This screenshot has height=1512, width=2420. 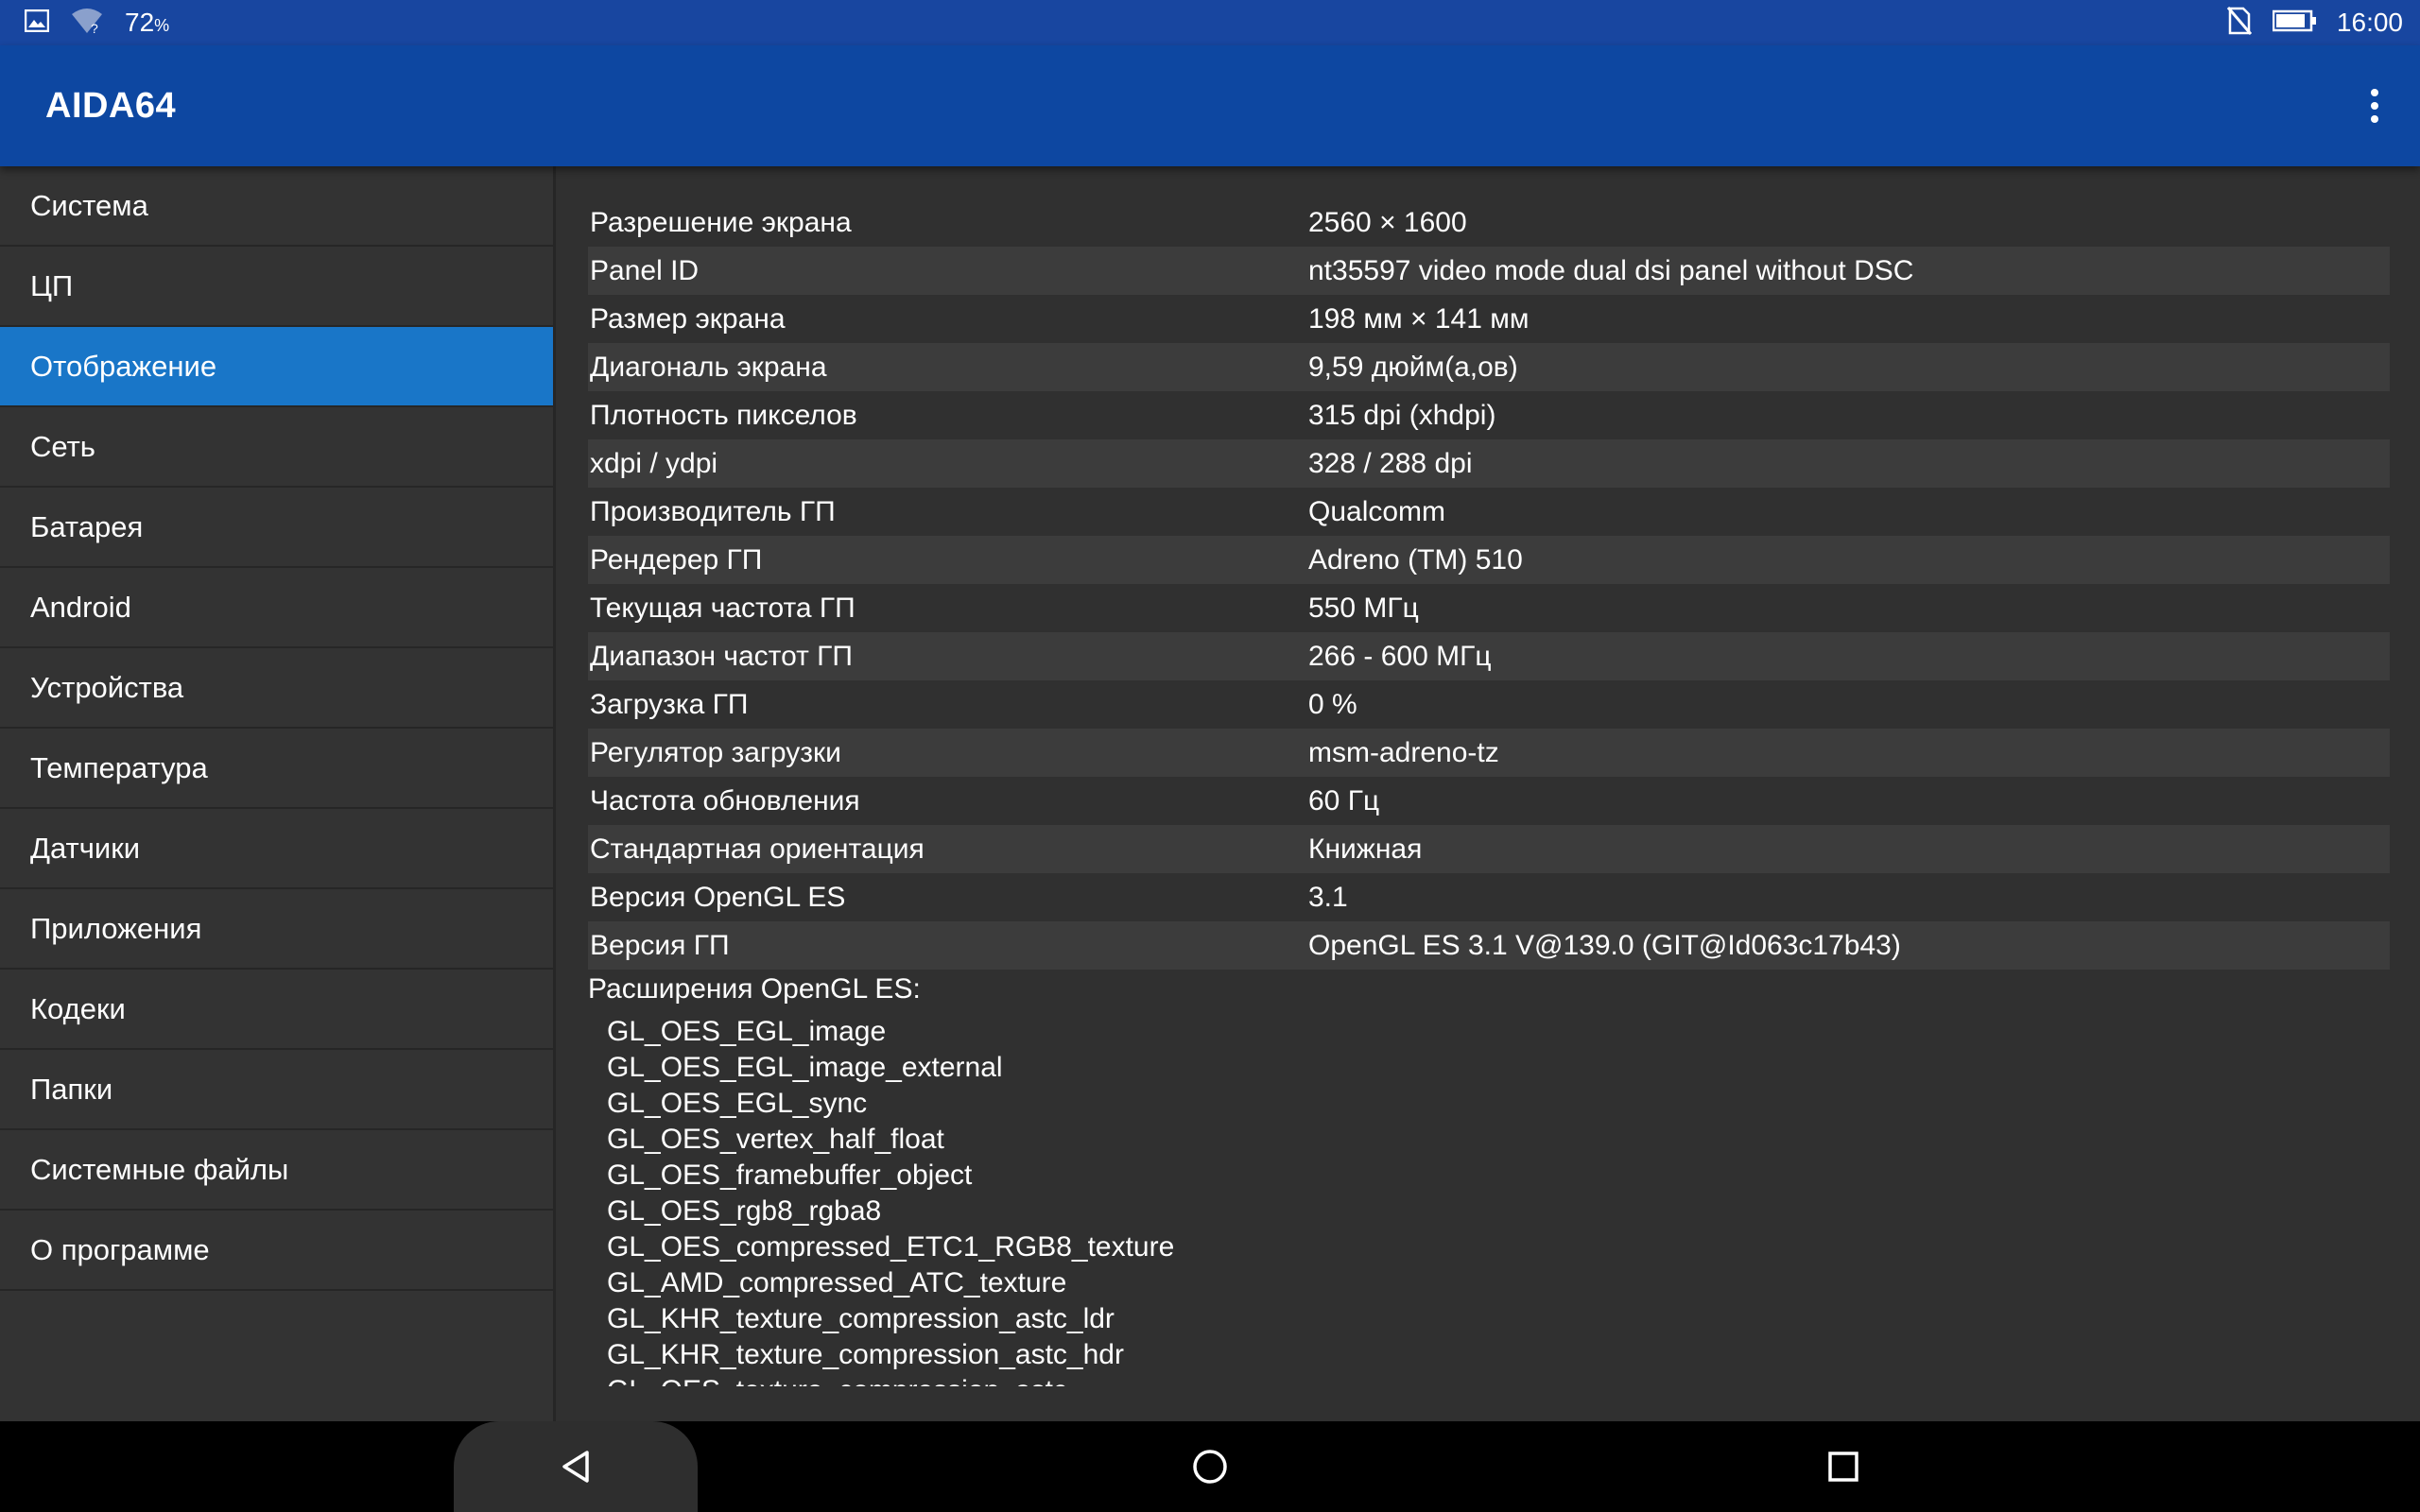 I want to click on home-icon, so click(x=1210, y=1466).